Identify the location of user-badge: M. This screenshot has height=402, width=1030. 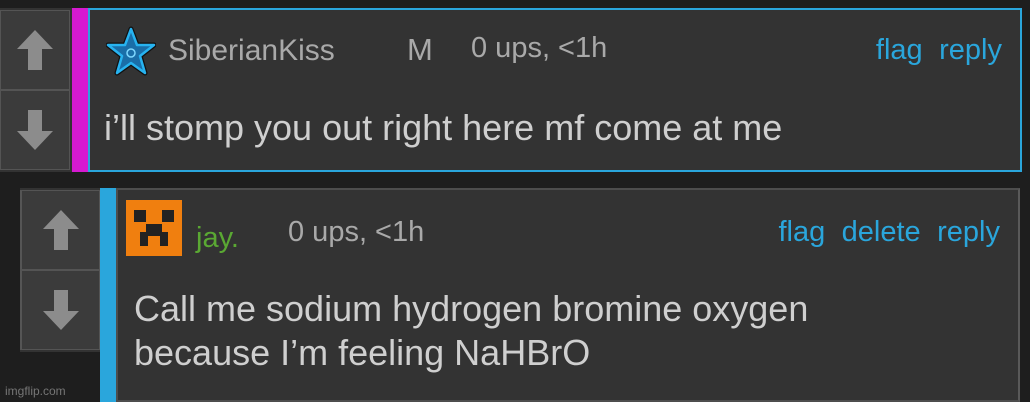
(420, 49).